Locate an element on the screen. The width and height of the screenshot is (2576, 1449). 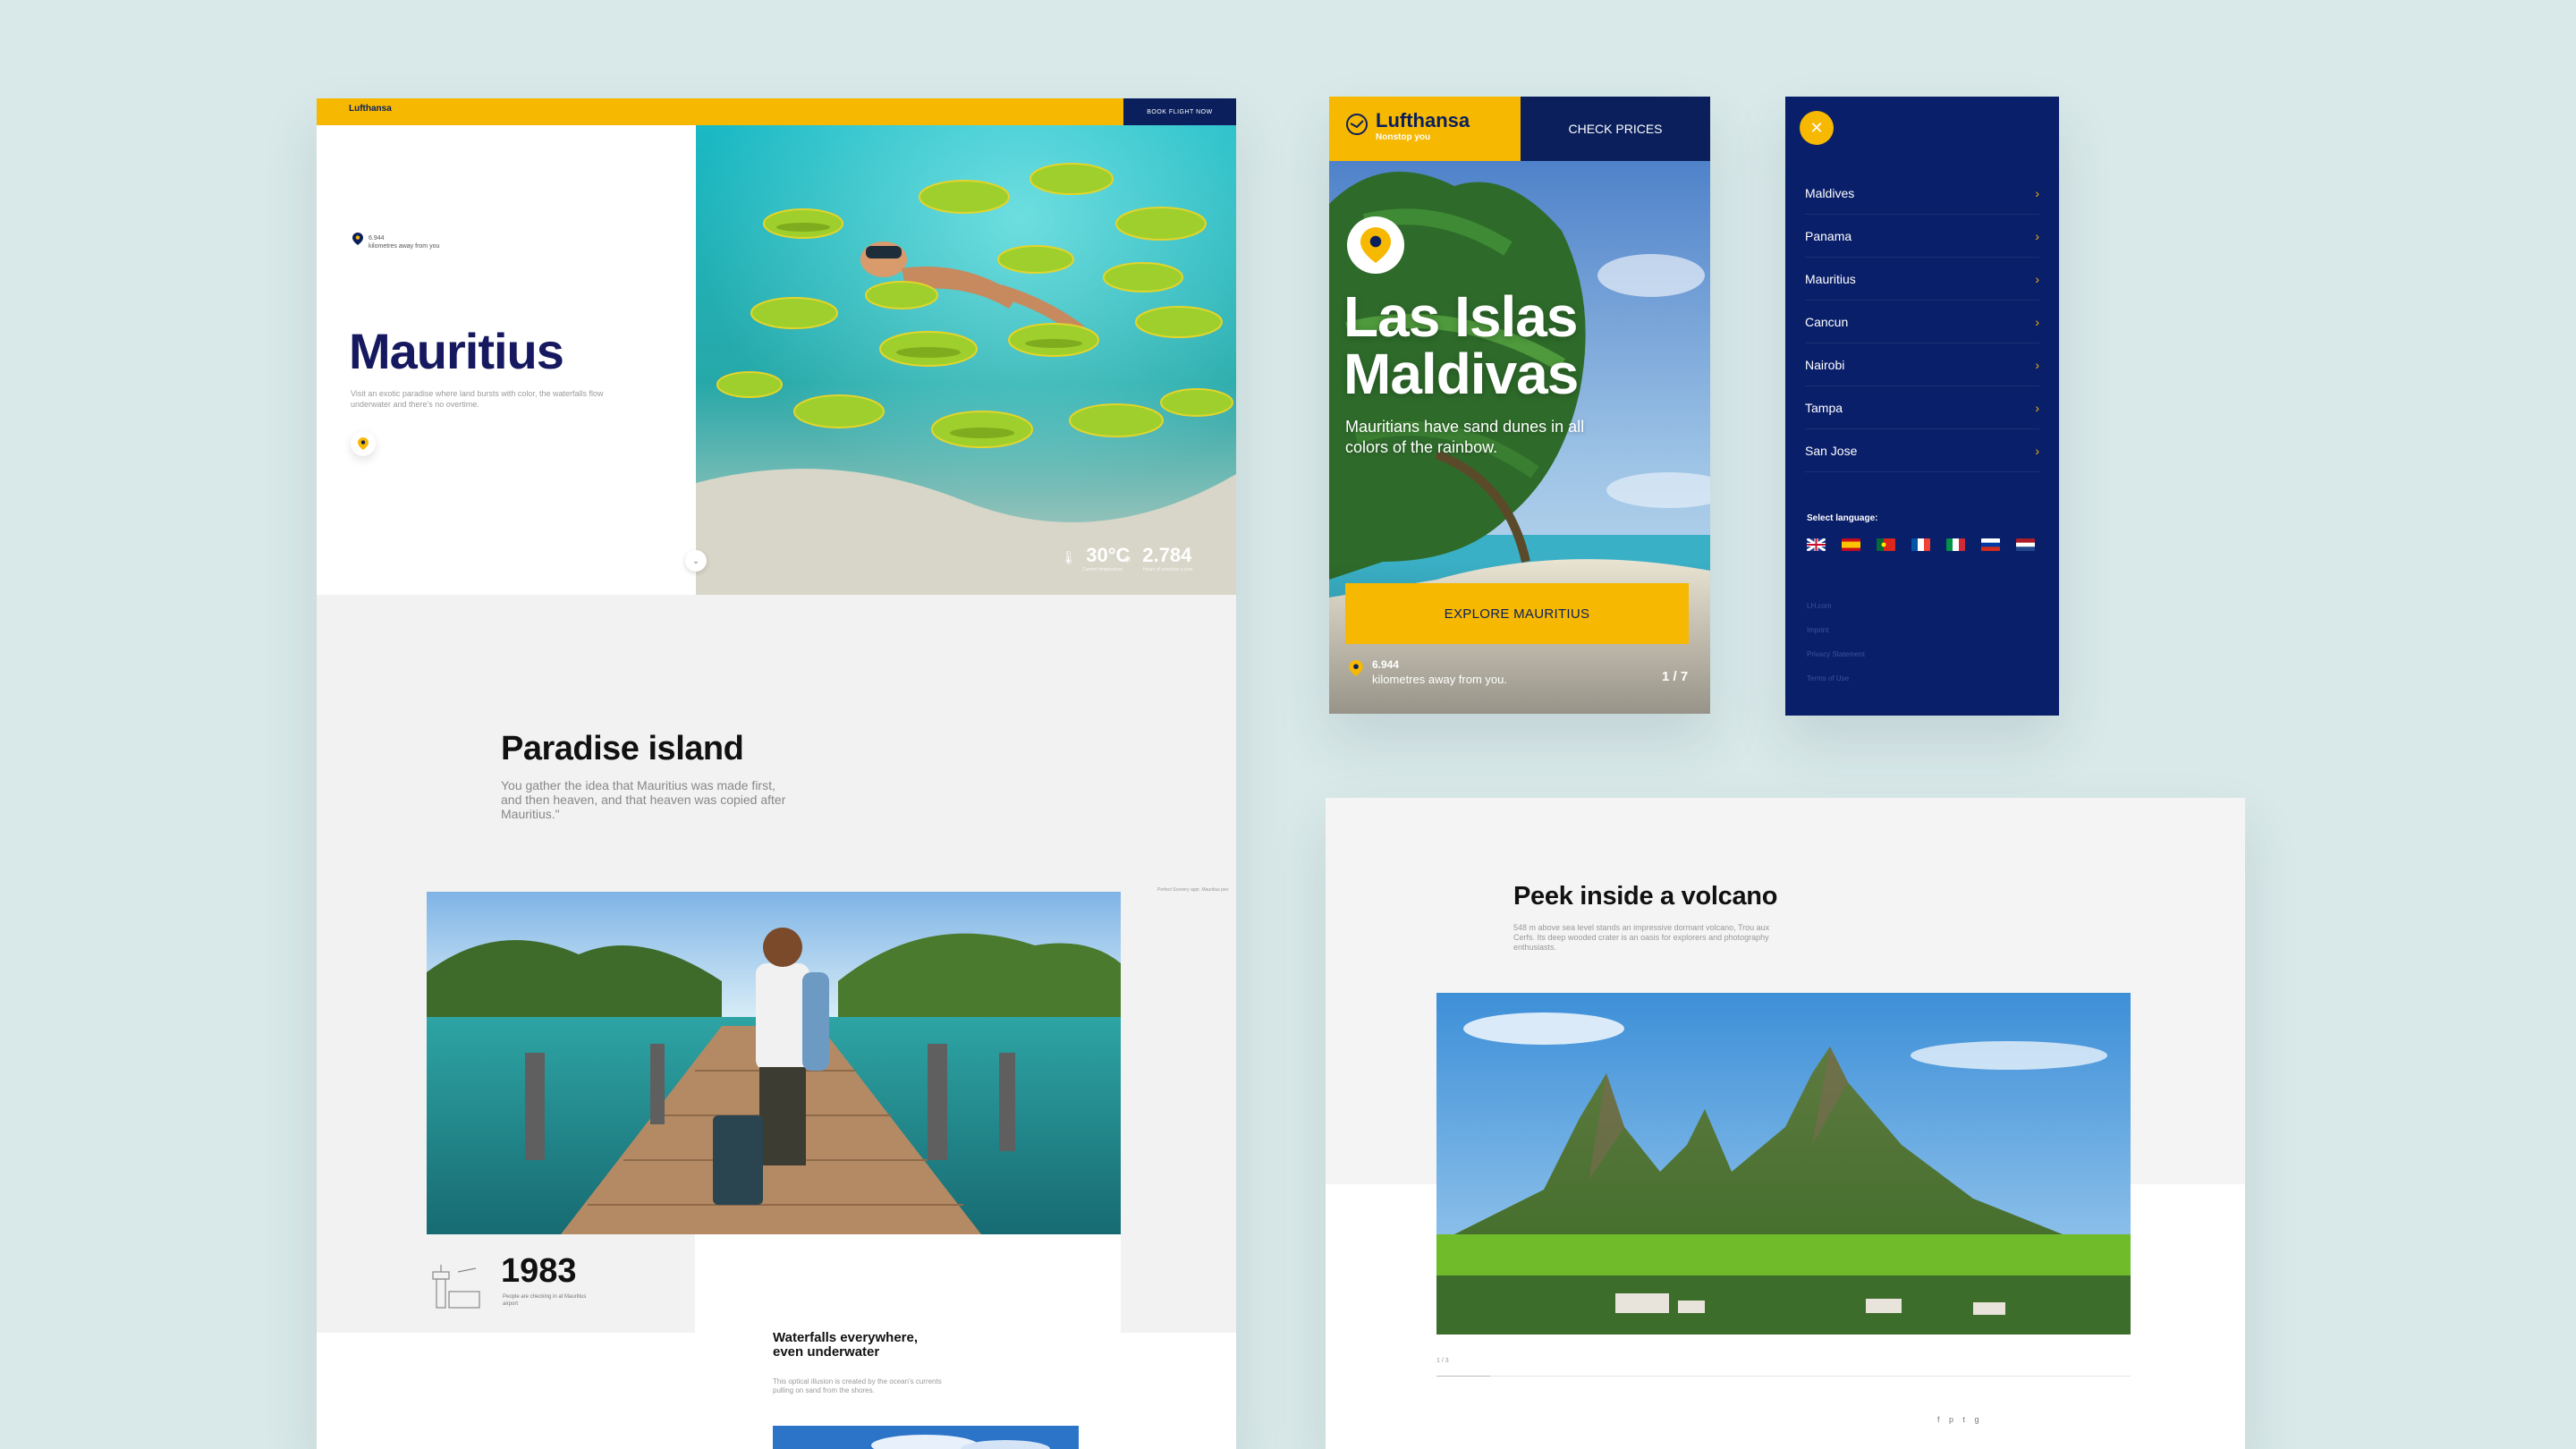
hero-title: Las Islas Maldivas is located at coordinates (1461, 345).